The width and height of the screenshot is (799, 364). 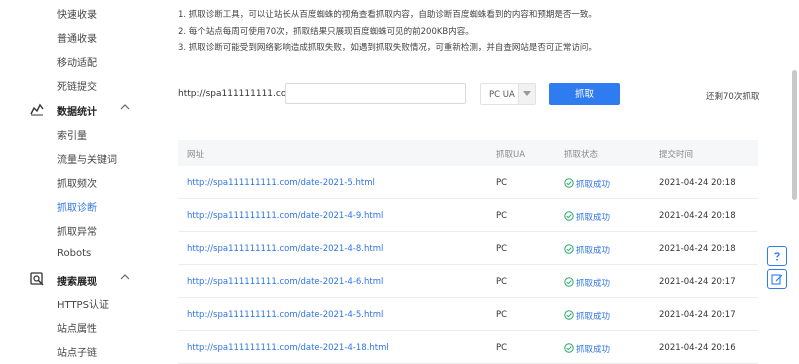 What do you see at coordinates (196, 155) in the screenshot?
I see `column-header-url: 网址` at bounding box center [196, 155].